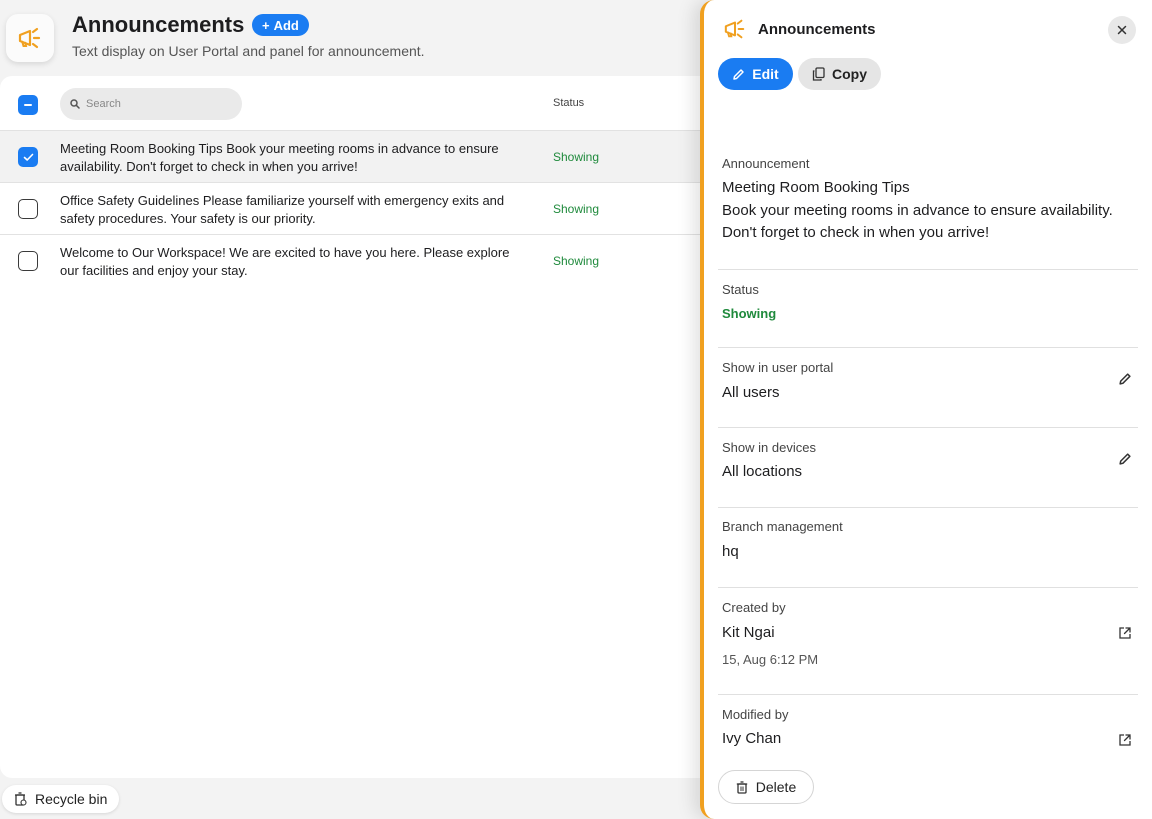 The image size is (1152, 819). I want to click on open-modifier-link, so click(1125, 740).